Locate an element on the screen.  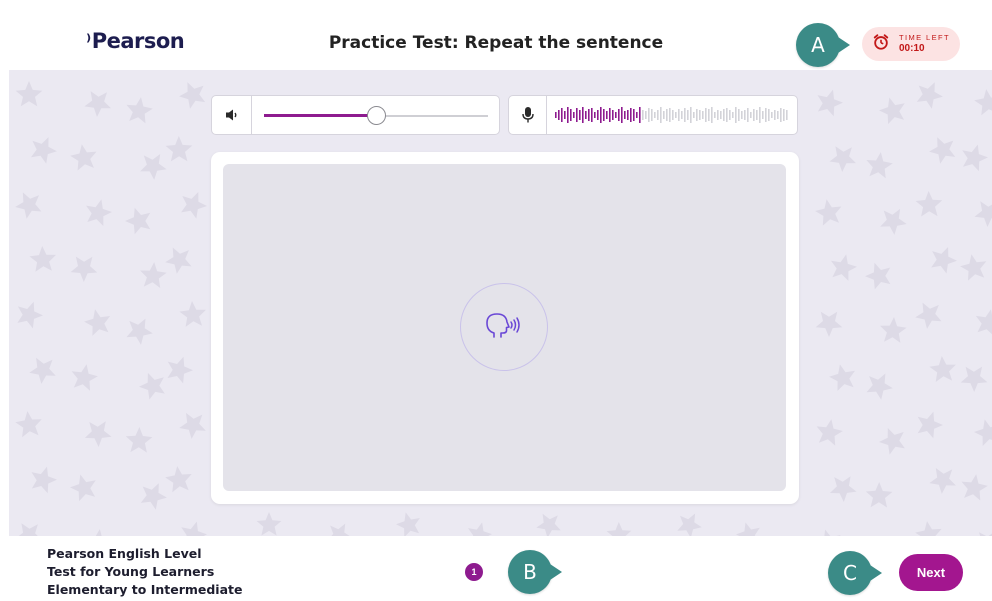
alarm-clock-icon is located at coordinates (881, 44).